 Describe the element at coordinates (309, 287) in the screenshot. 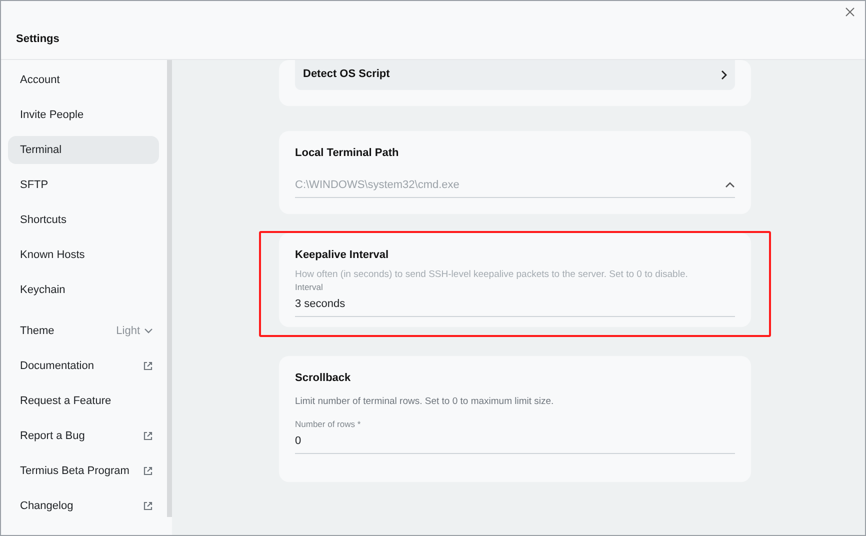

I see `field-label: Interval` at that location.